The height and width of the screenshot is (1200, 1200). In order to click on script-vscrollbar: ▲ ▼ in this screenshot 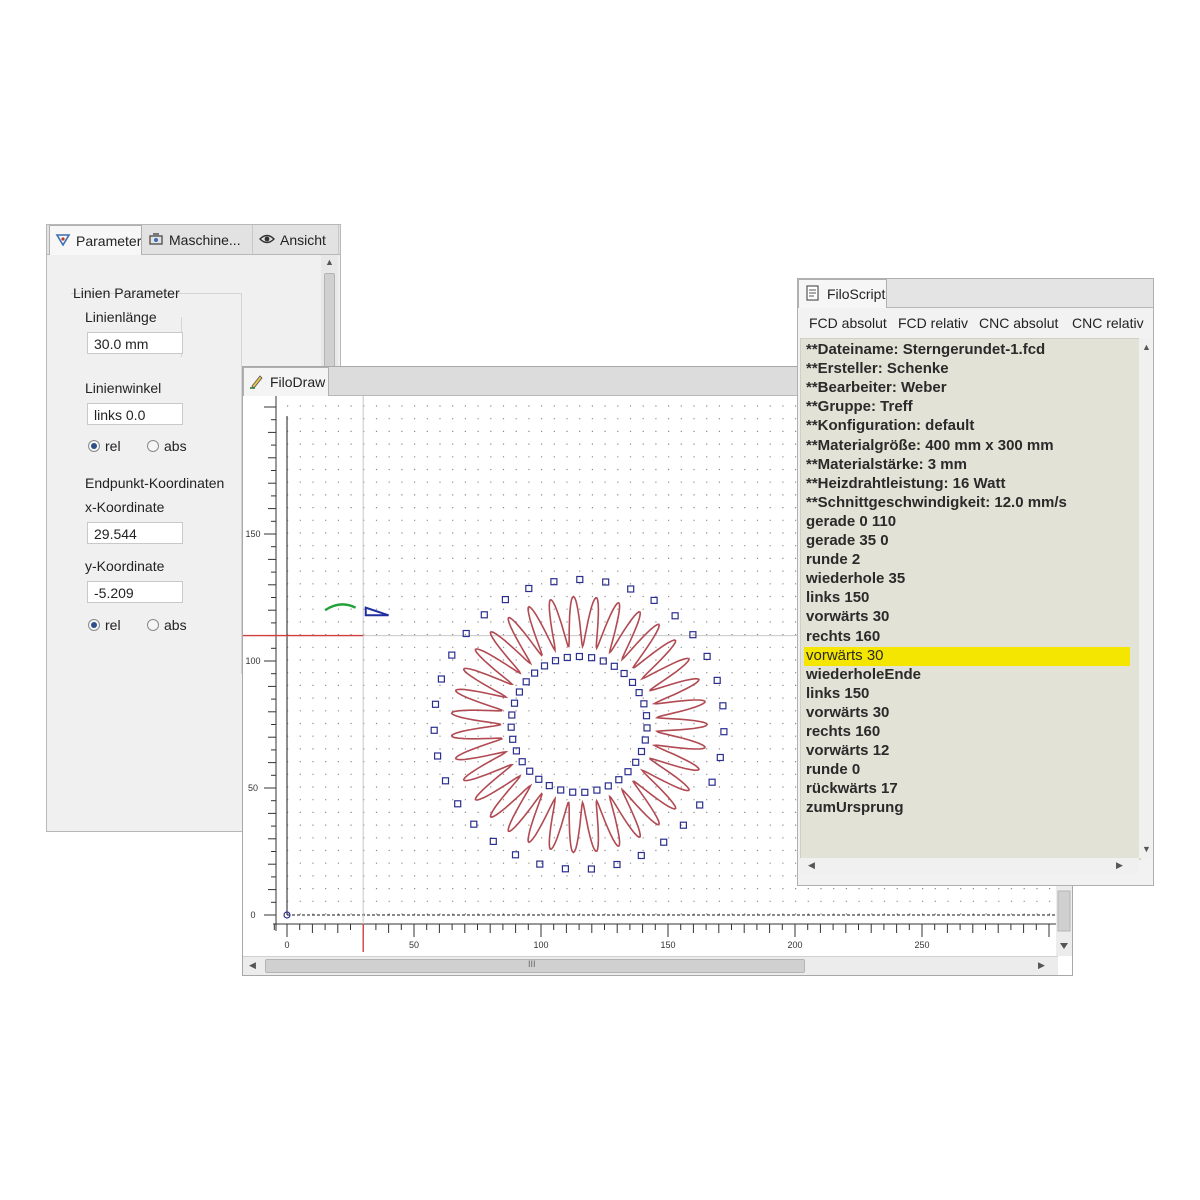, I will do `click(1146, 598)`.